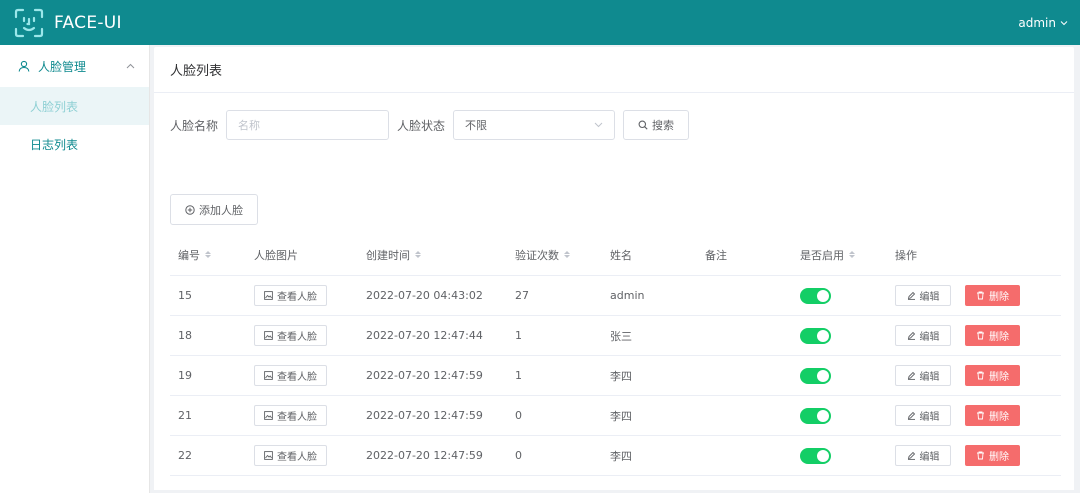  Describe the element at coordinates (74, 144) in the screenshot. I see `sidebar-item-log-list: 日志列表` at that location.